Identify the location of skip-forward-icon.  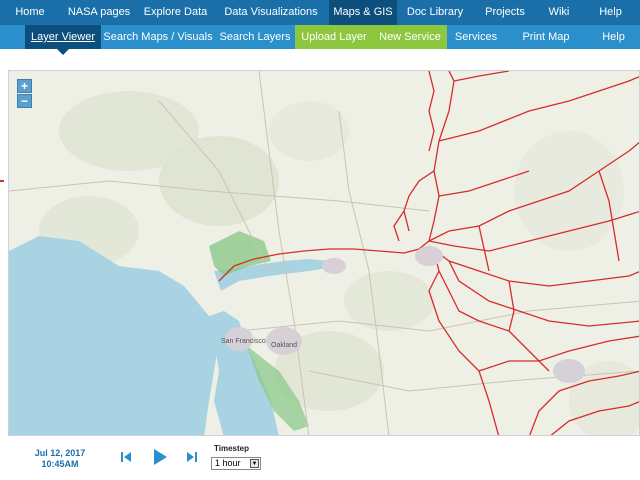
(192, 457).